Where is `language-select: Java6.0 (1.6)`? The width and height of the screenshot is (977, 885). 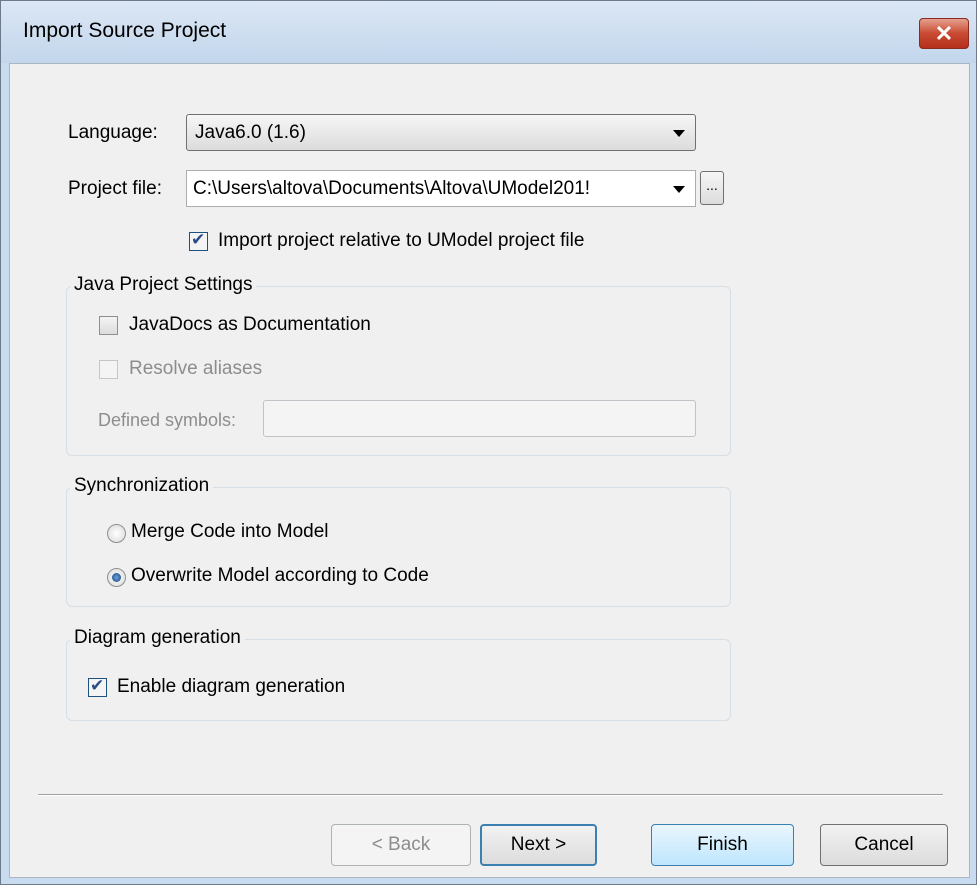 language-select: Java6.0 (1.6) is located at coordinates (441, 132).